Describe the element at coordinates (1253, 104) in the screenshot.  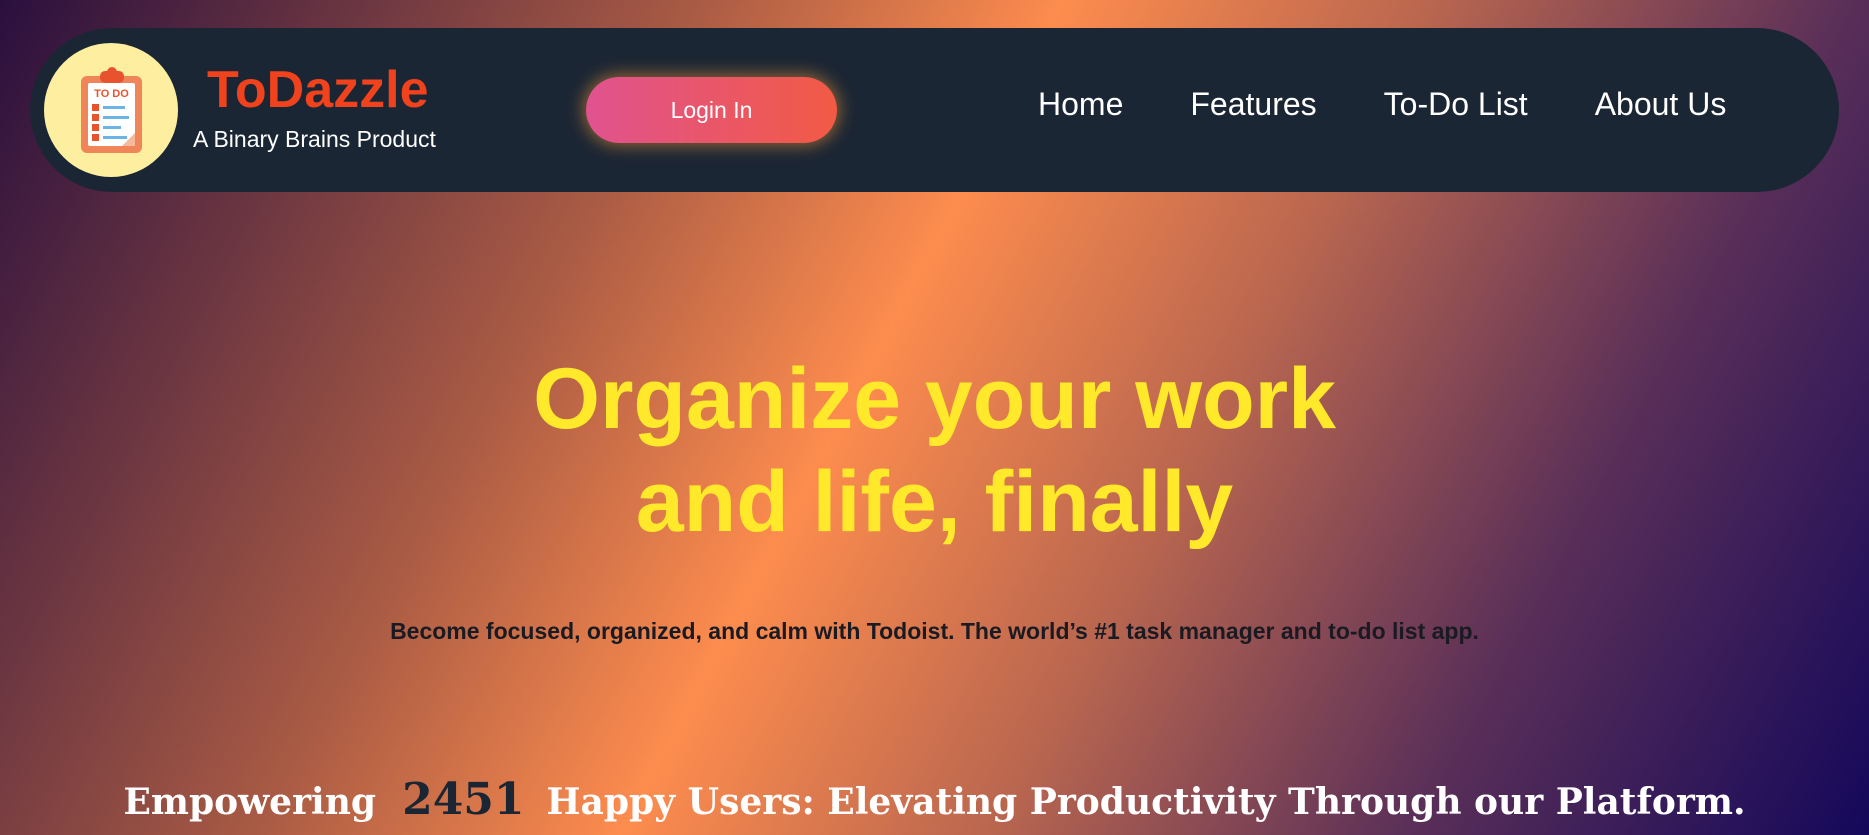
I see `nav-item-features: Features` at that location.